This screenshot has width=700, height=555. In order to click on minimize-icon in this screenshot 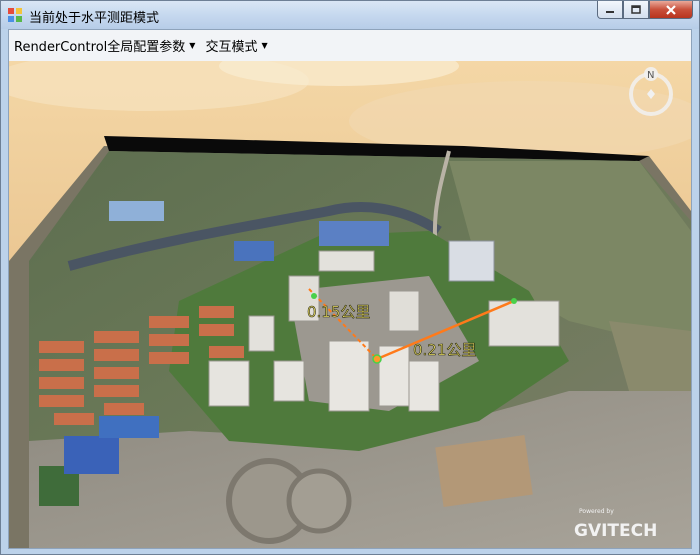, I will do `click(610, 11)`.